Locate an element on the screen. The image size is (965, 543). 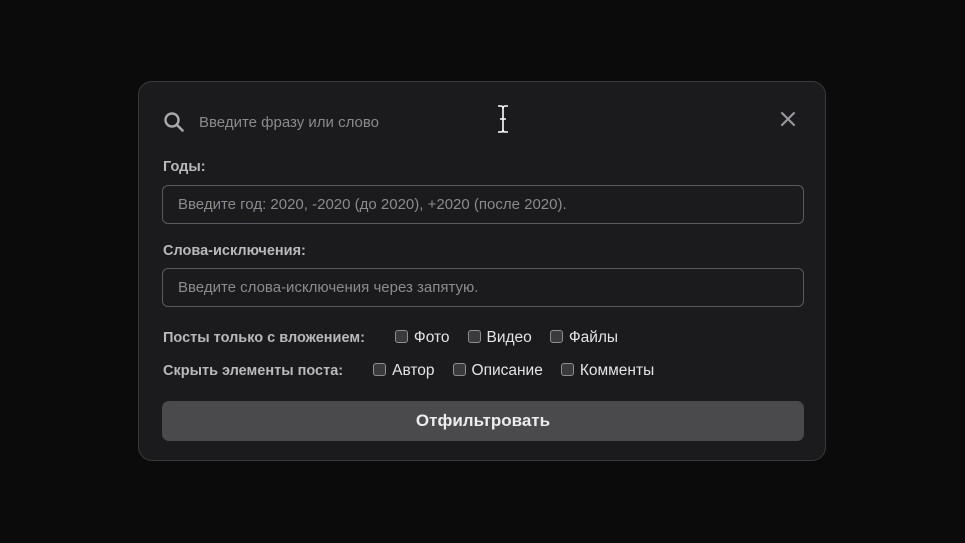
checkbox-label: Описание is located at coordinates (507, 370).